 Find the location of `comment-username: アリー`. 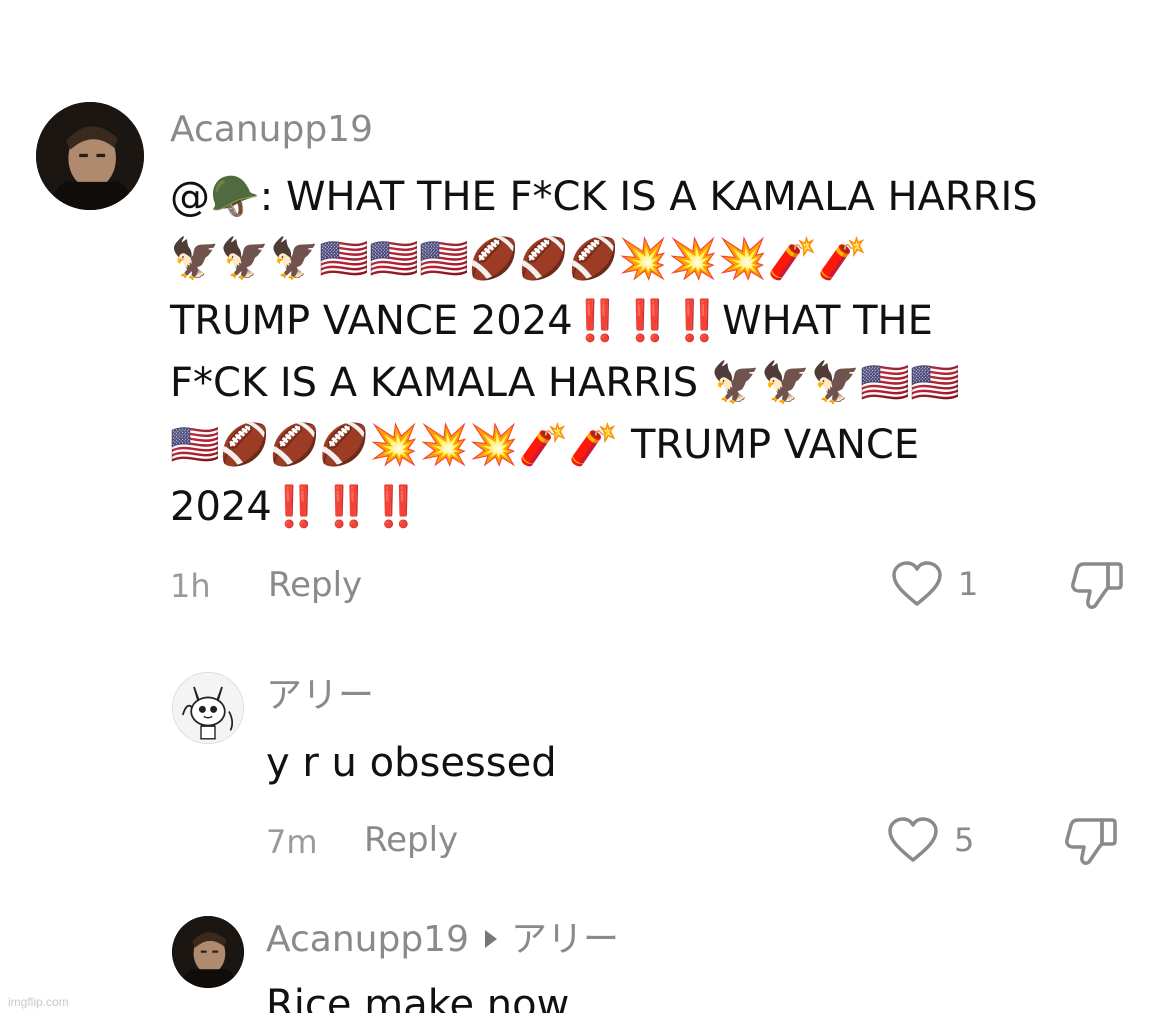

comment-username: アリー is located at coordinates (320, 696).